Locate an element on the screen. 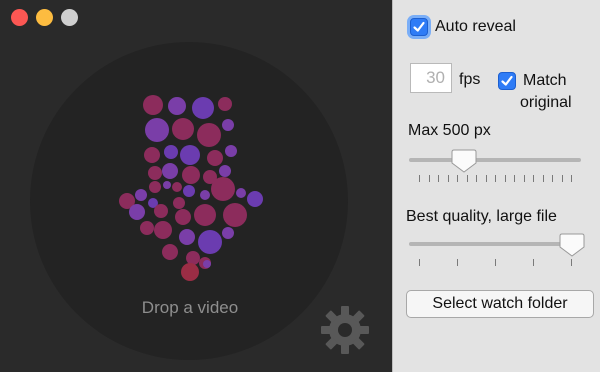 Image resolution: width=600 pixels, height=372 pixels. fps-input: 30 is located at coordinates (431, 78).